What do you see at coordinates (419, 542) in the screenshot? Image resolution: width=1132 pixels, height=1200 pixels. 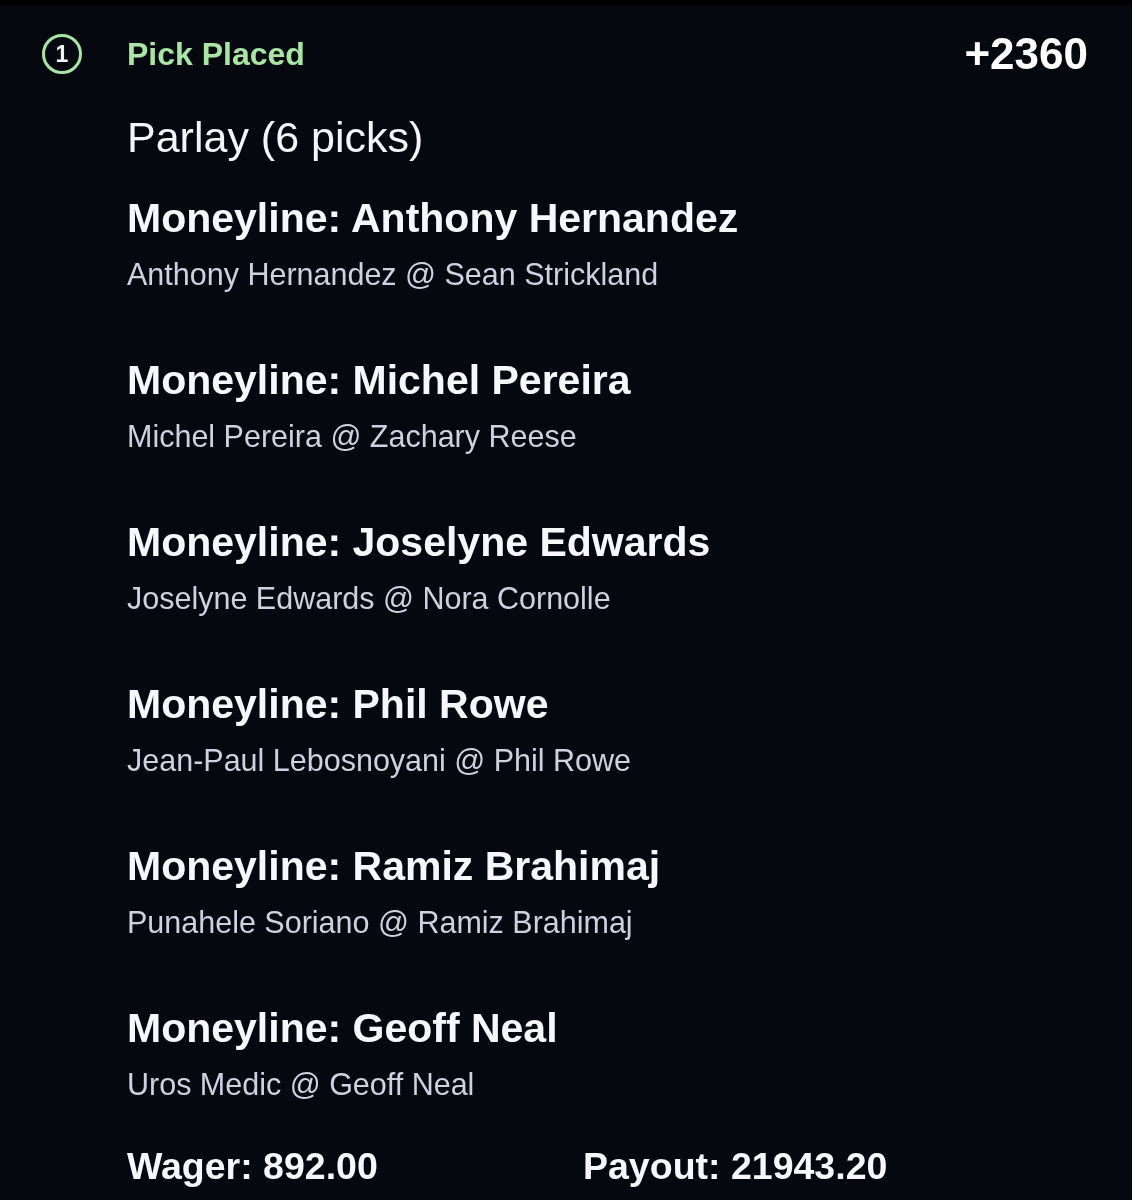 I see `pick-market: Moneyline: Joselyne Edwards` at bounding box center [419, 542].